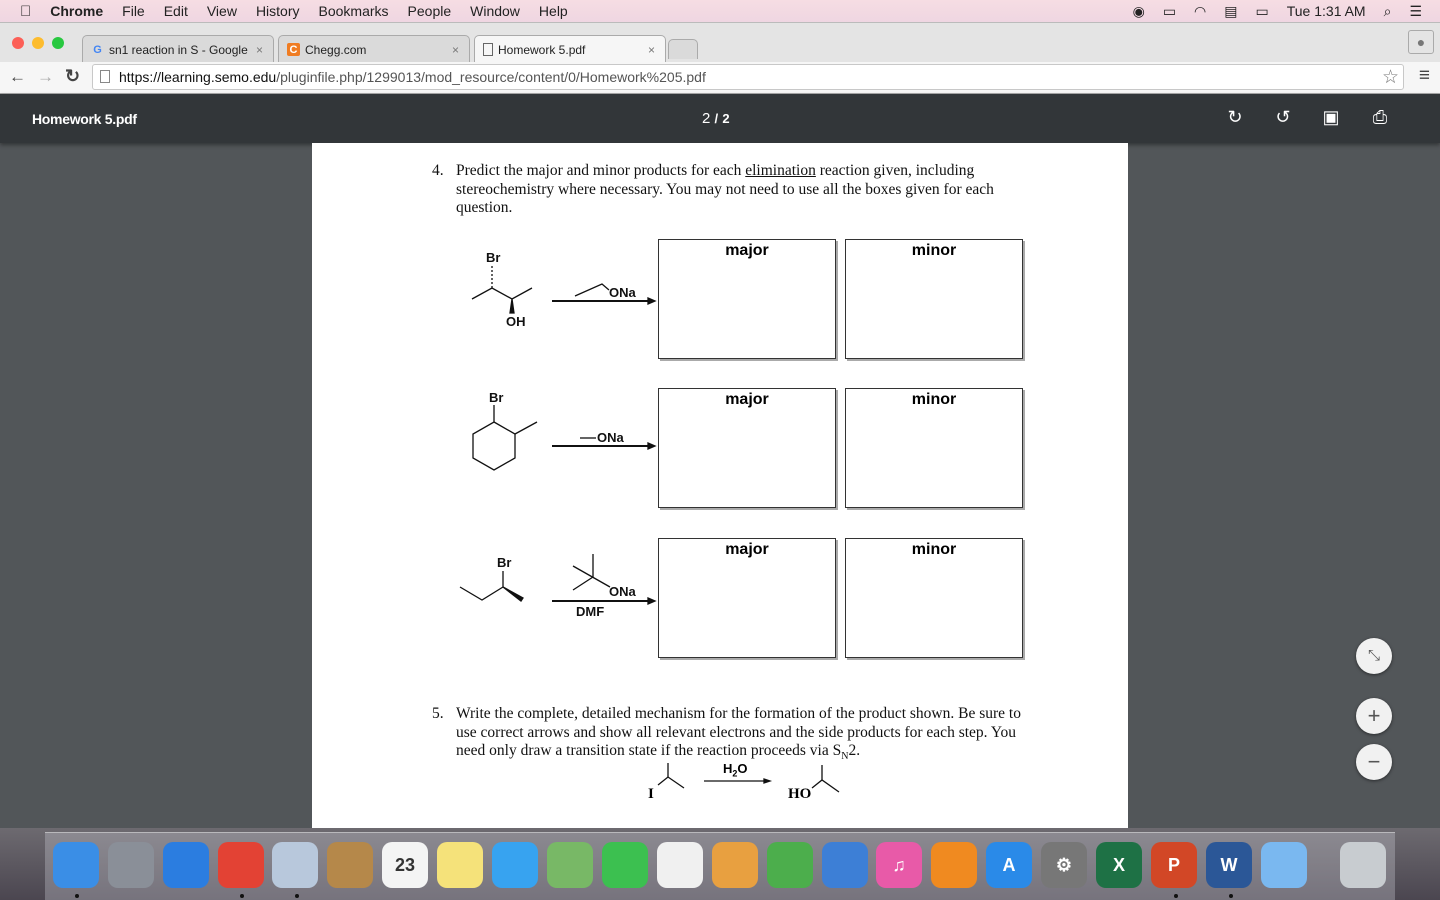 Image resolution: width=1440 pixels, height=900 pixels. I want to click on flag-icon: ▤, so click(1230, 11).